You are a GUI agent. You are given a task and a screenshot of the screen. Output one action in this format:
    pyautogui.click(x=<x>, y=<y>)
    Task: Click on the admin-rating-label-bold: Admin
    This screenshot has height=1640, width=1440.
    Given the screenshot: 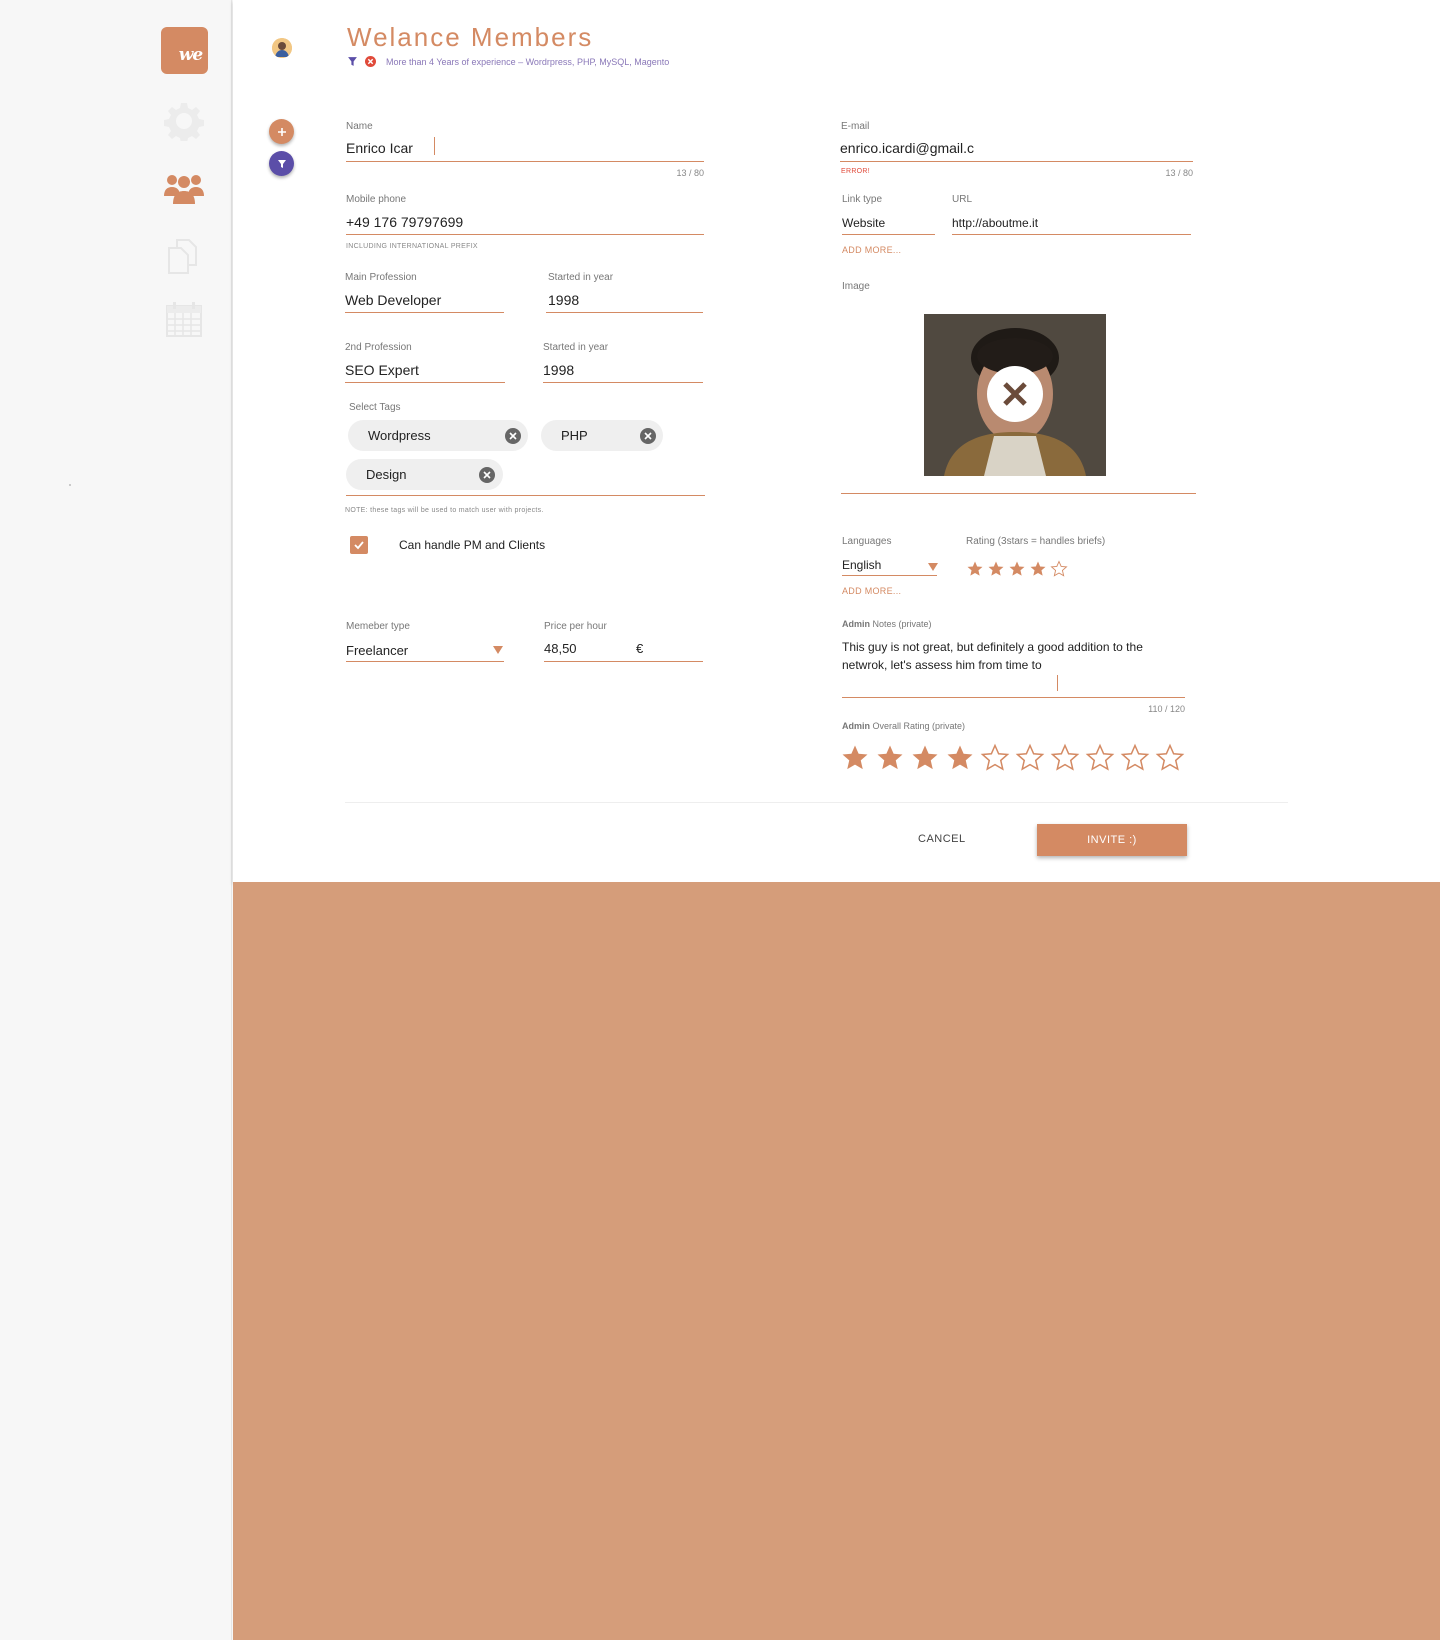 What is the action you would take?
    pyautogui.click(x=856, y=726)
    